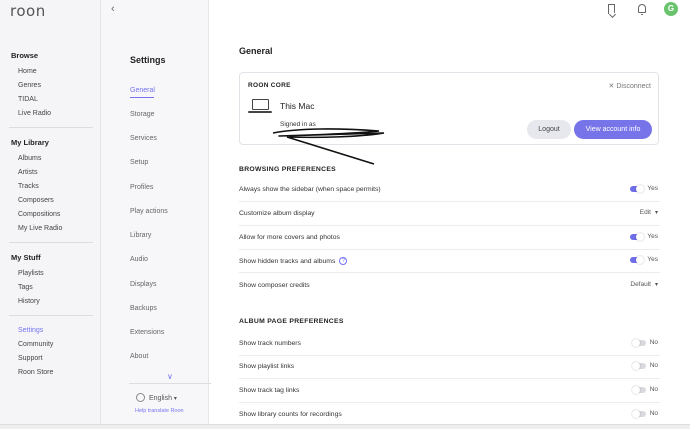 The height and width of the screenshot is (429, 690). What do you see at coordinates (449, 286) in the screenshot?
I see `setting-row: Show composer credits Default ▾` at bounding box center [449, 286].